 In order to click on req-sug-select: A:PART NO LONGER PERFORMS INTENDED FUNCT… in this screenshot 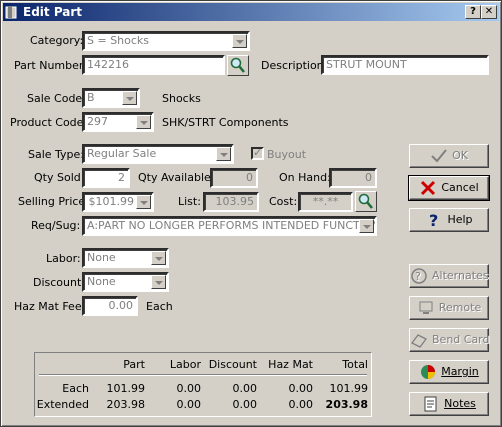, I will do `click(229, 226)`.